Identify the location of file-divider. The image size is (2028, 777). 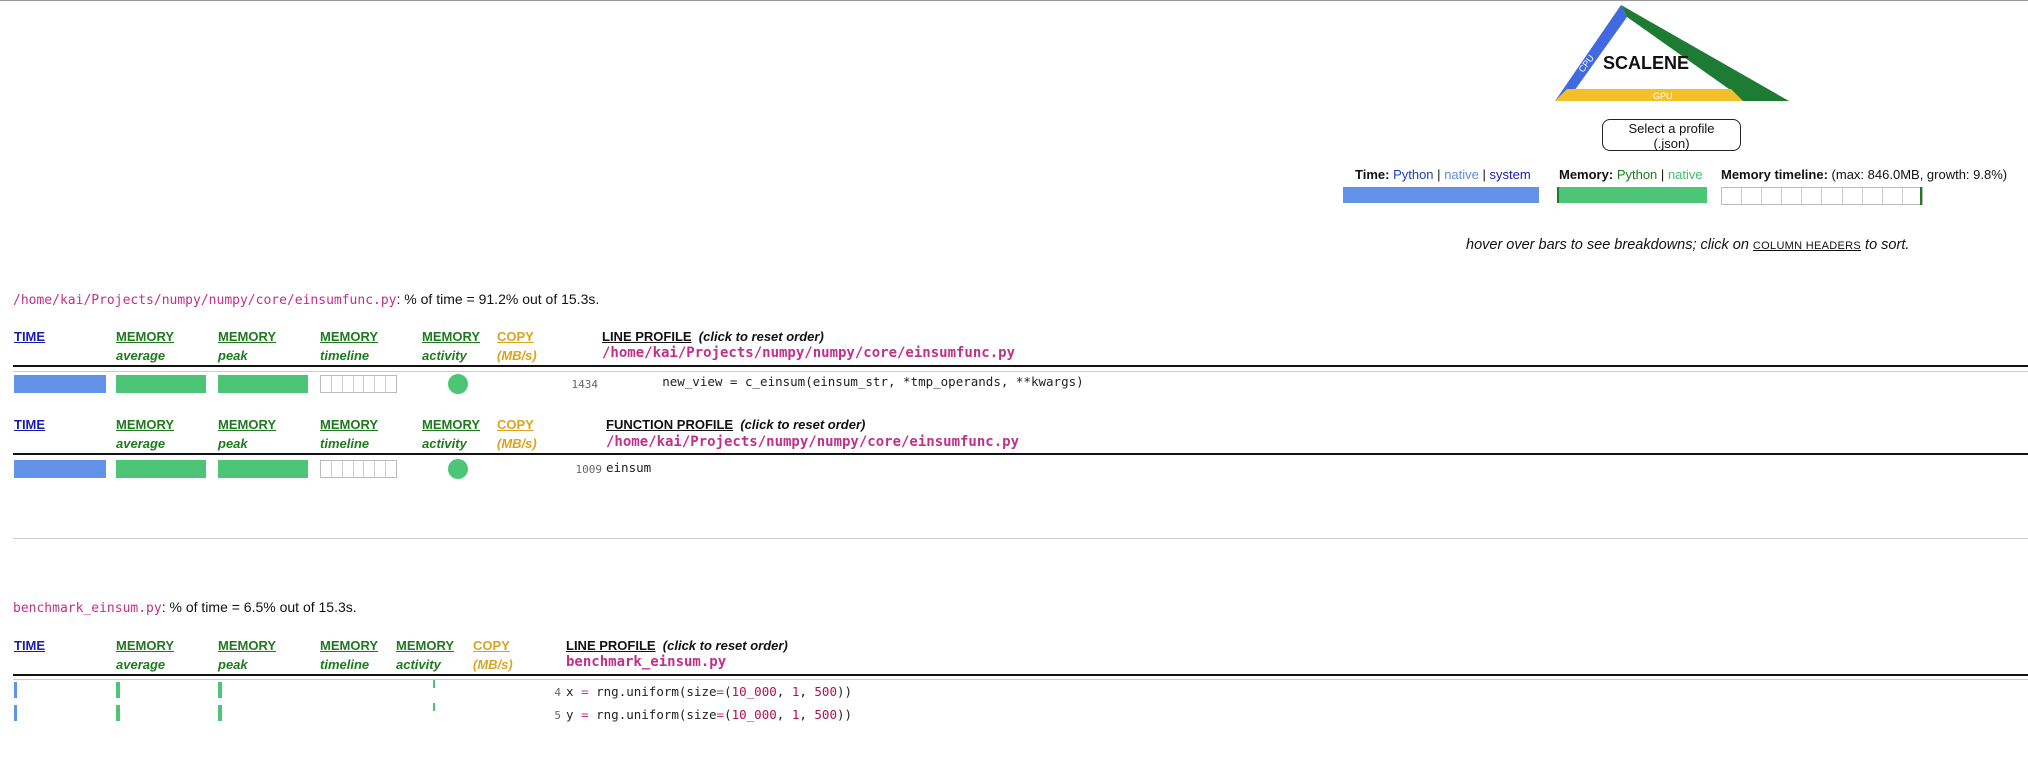
(1020, 538).